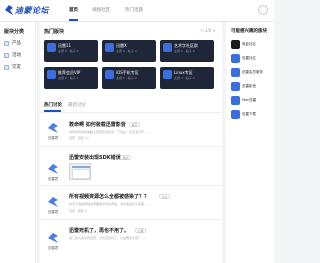 The height and width of the screenshot is (263, 320). Describe the element at coordinates (79, 138) in the screenshot. I see `post-meta: 迅雷 · 回复 12` at that location.